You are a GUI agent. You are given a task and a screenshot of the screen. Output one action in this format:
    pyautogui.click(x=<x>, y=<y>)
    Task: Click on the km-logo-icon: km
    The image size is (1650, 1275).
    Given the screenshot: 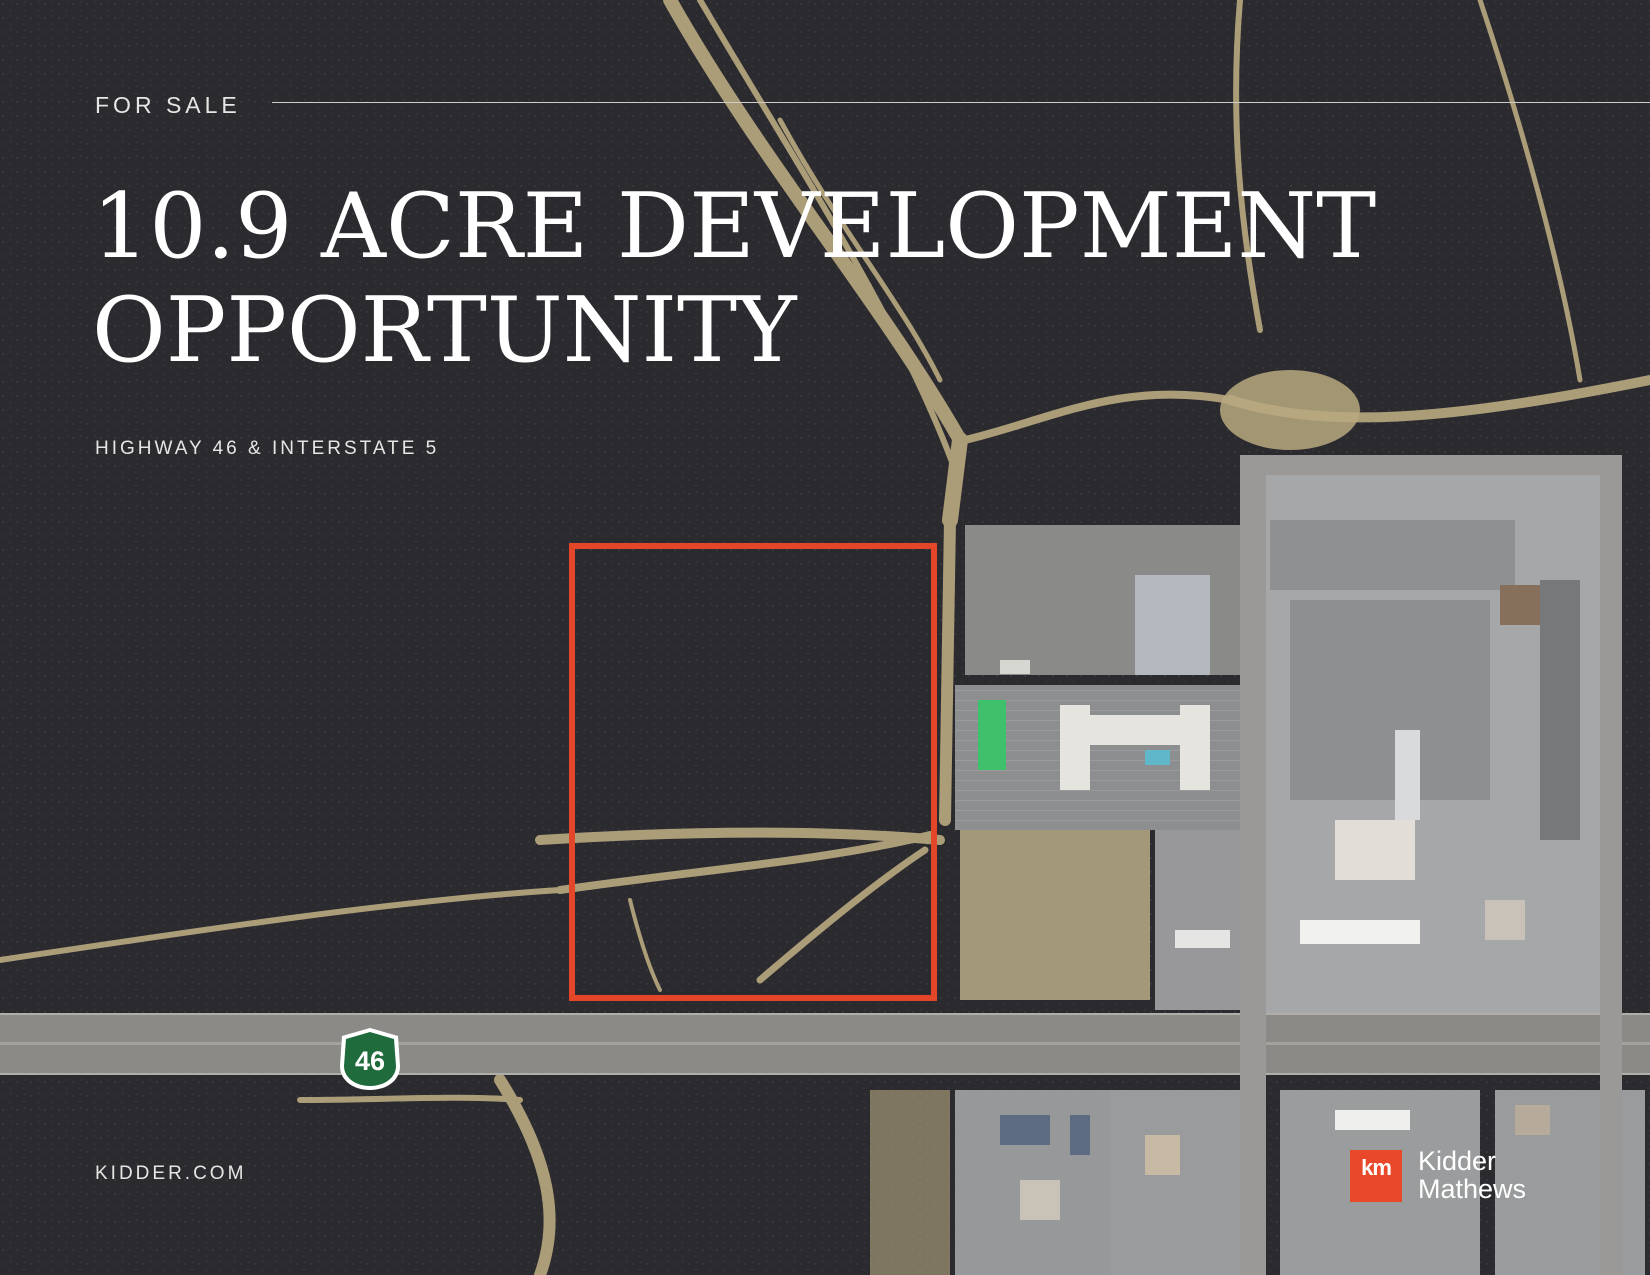 What is the action you would take?
    pyautogui.click(x=1376, y=1176)
    